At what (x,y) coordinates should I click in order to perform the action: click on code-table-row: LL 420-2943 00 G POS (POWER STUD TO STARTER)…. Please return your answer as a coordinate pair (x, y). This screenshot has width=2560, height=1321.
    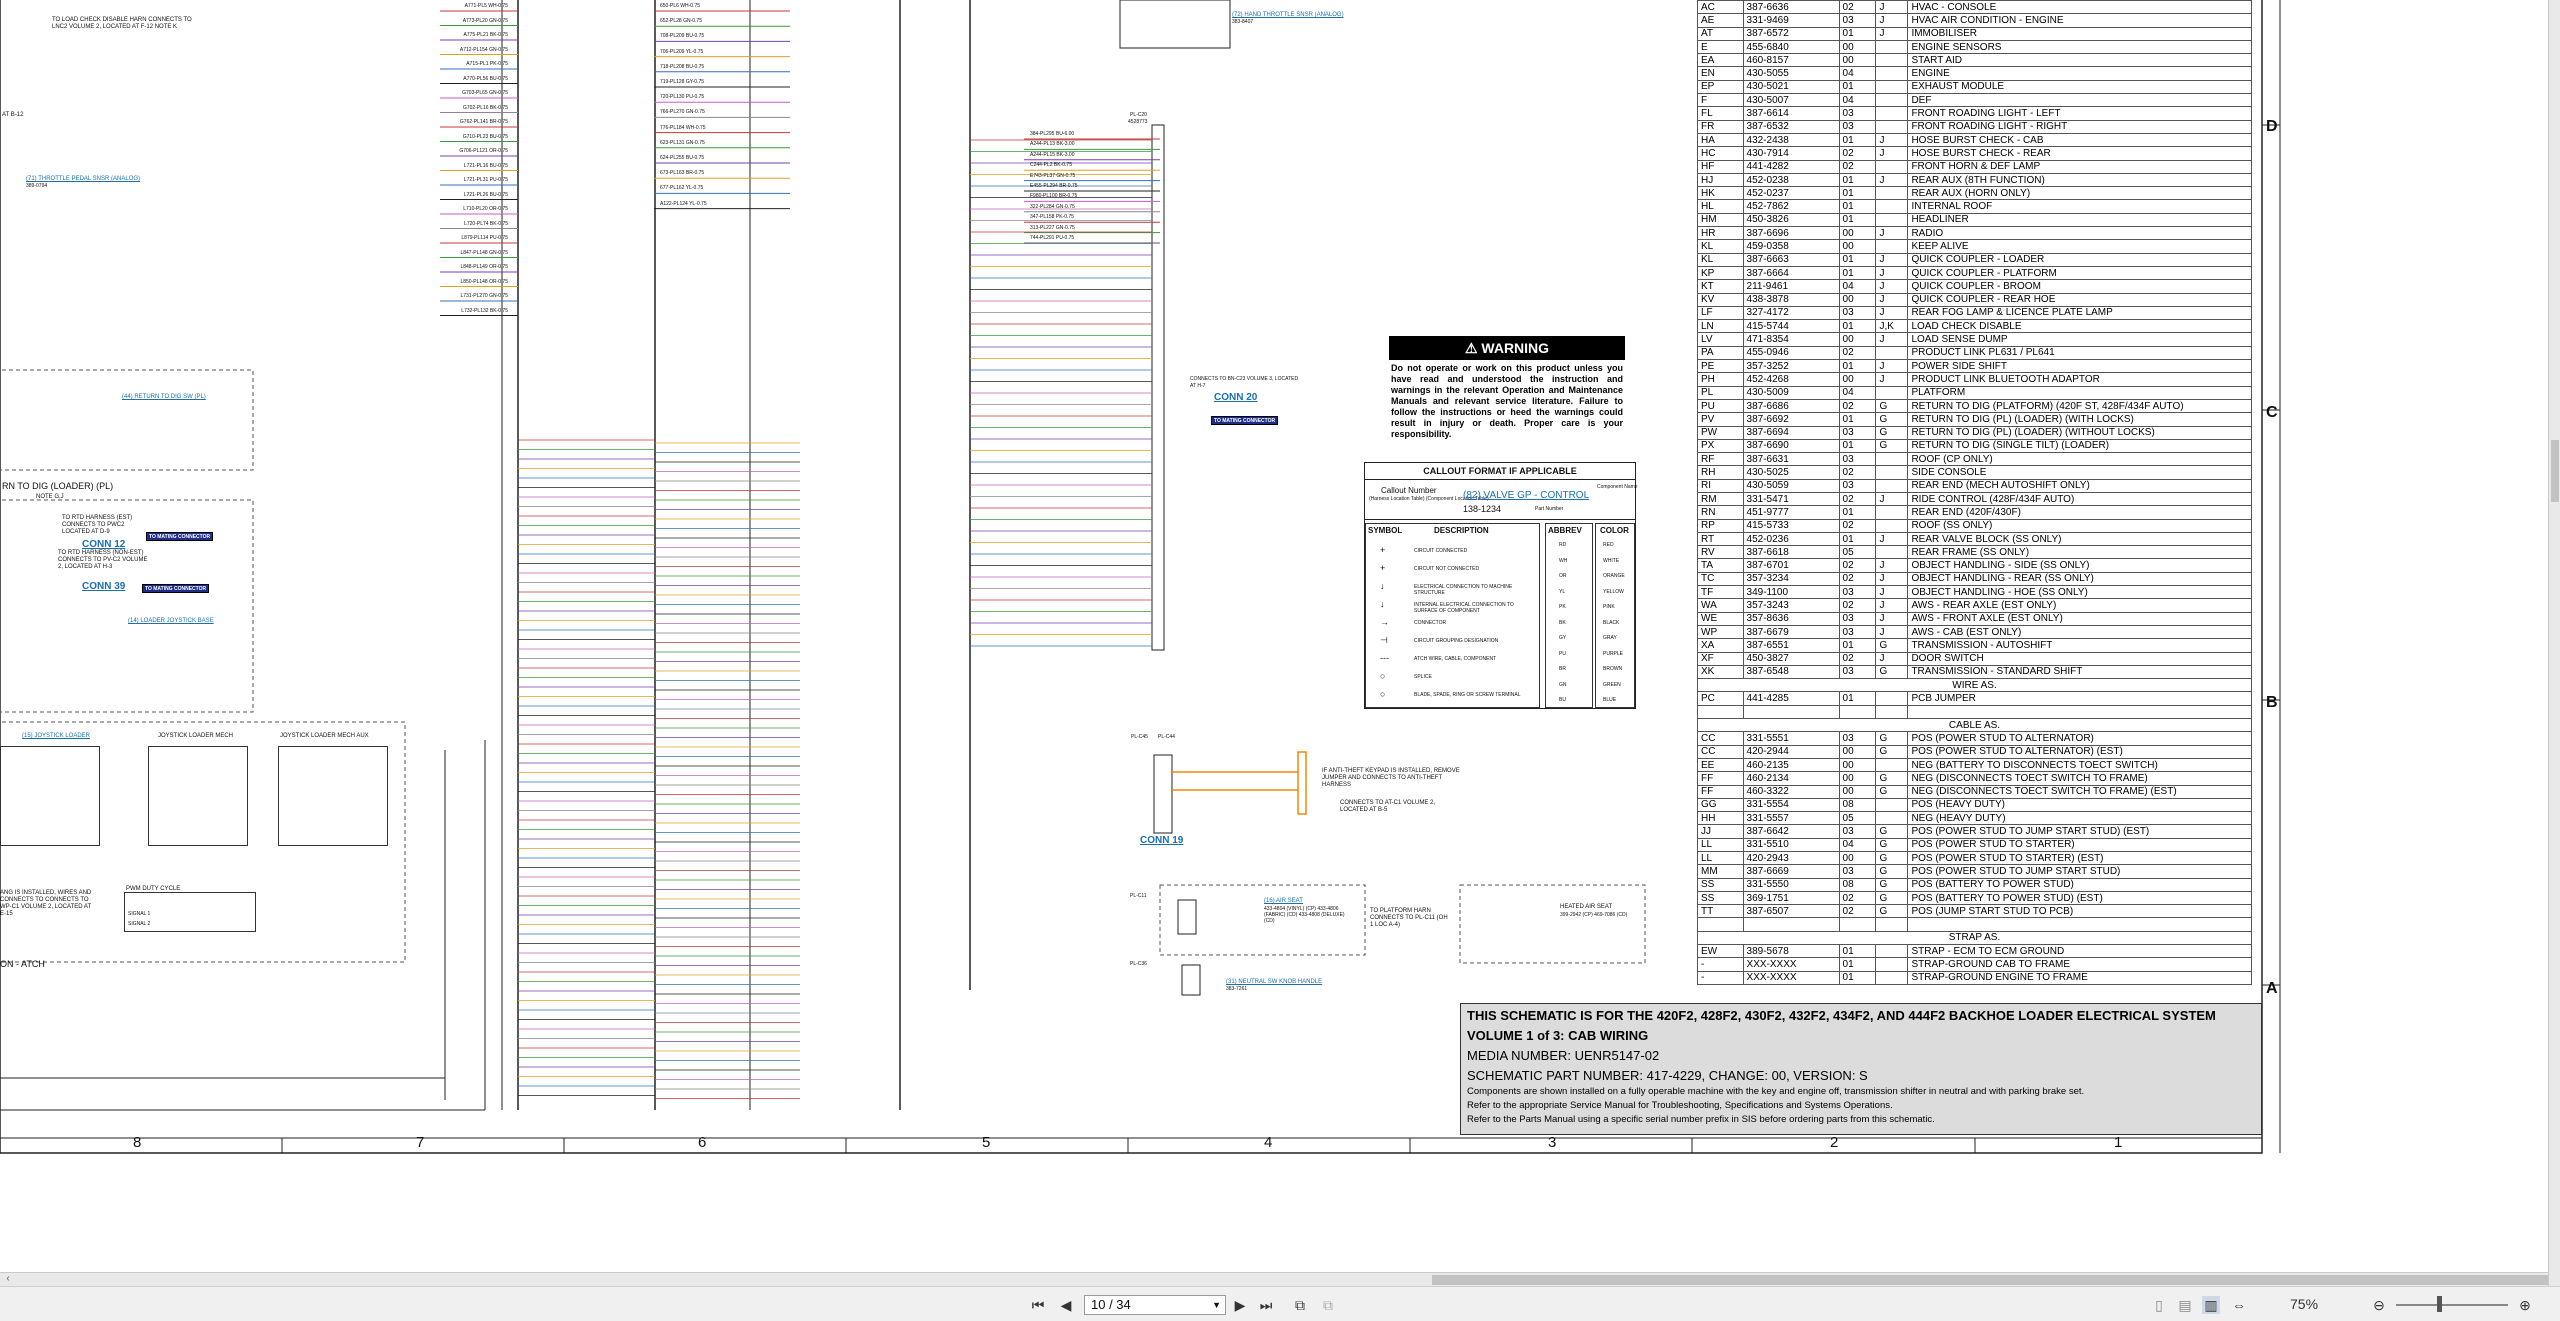
    Looking at the image, I should click on (1974, 858).